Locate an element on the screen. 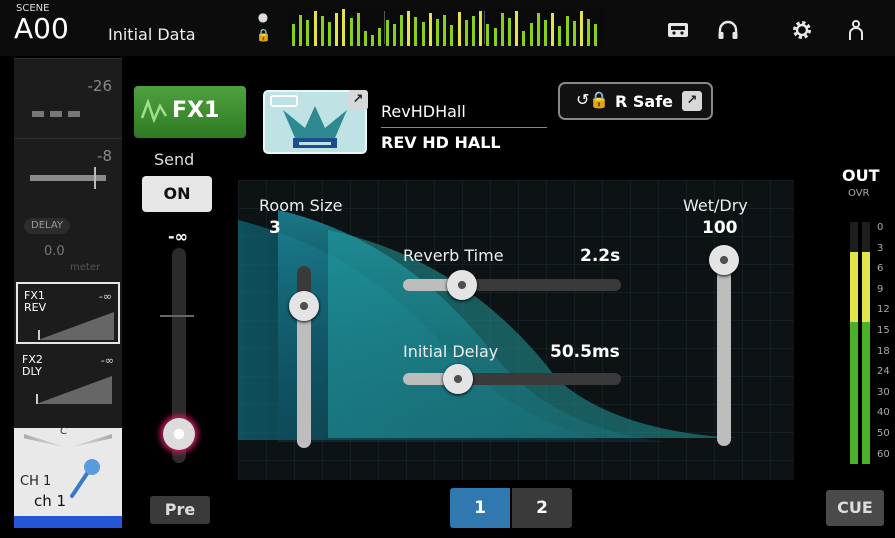 The height and width of the screenshot is (538, 895). initial-delay-label: Initial Delay is located at coordinates (451, 351).